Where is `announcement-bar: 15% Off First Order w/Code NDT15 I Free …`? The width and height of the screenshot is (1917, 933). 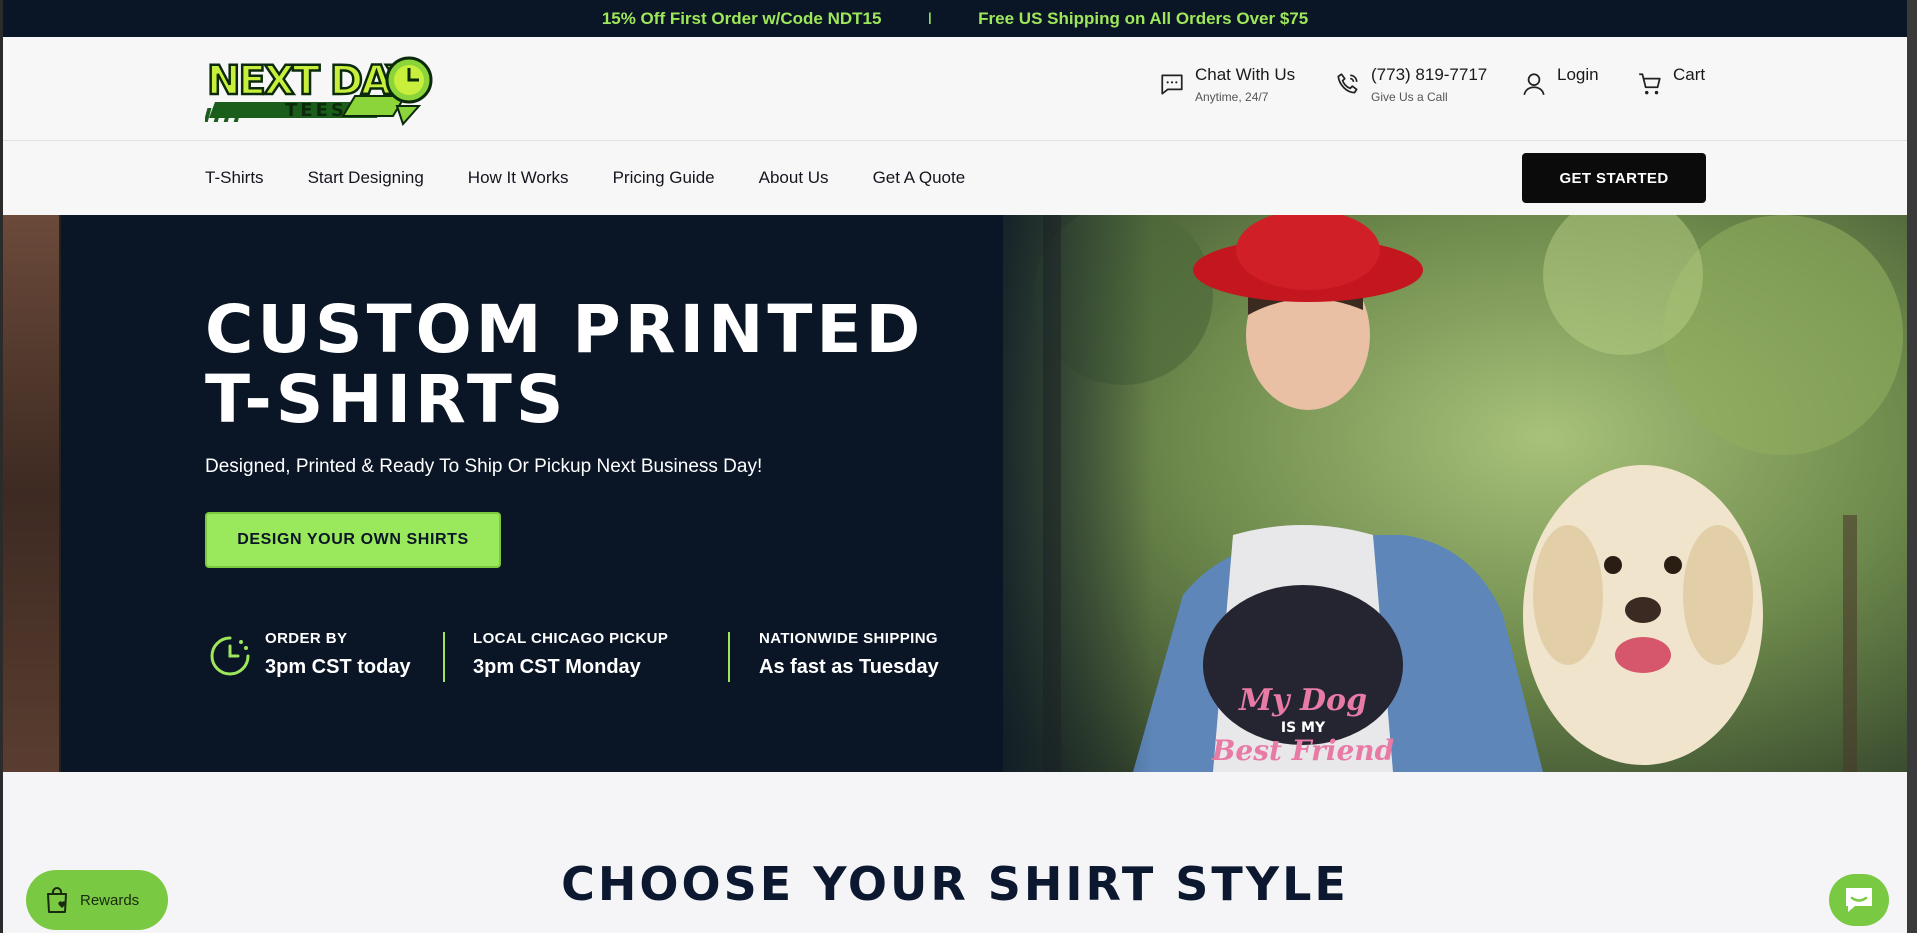
announcement-bar: 15% Off First Order w/Code NDT15 I Free … is located at coordinates (955, 18).